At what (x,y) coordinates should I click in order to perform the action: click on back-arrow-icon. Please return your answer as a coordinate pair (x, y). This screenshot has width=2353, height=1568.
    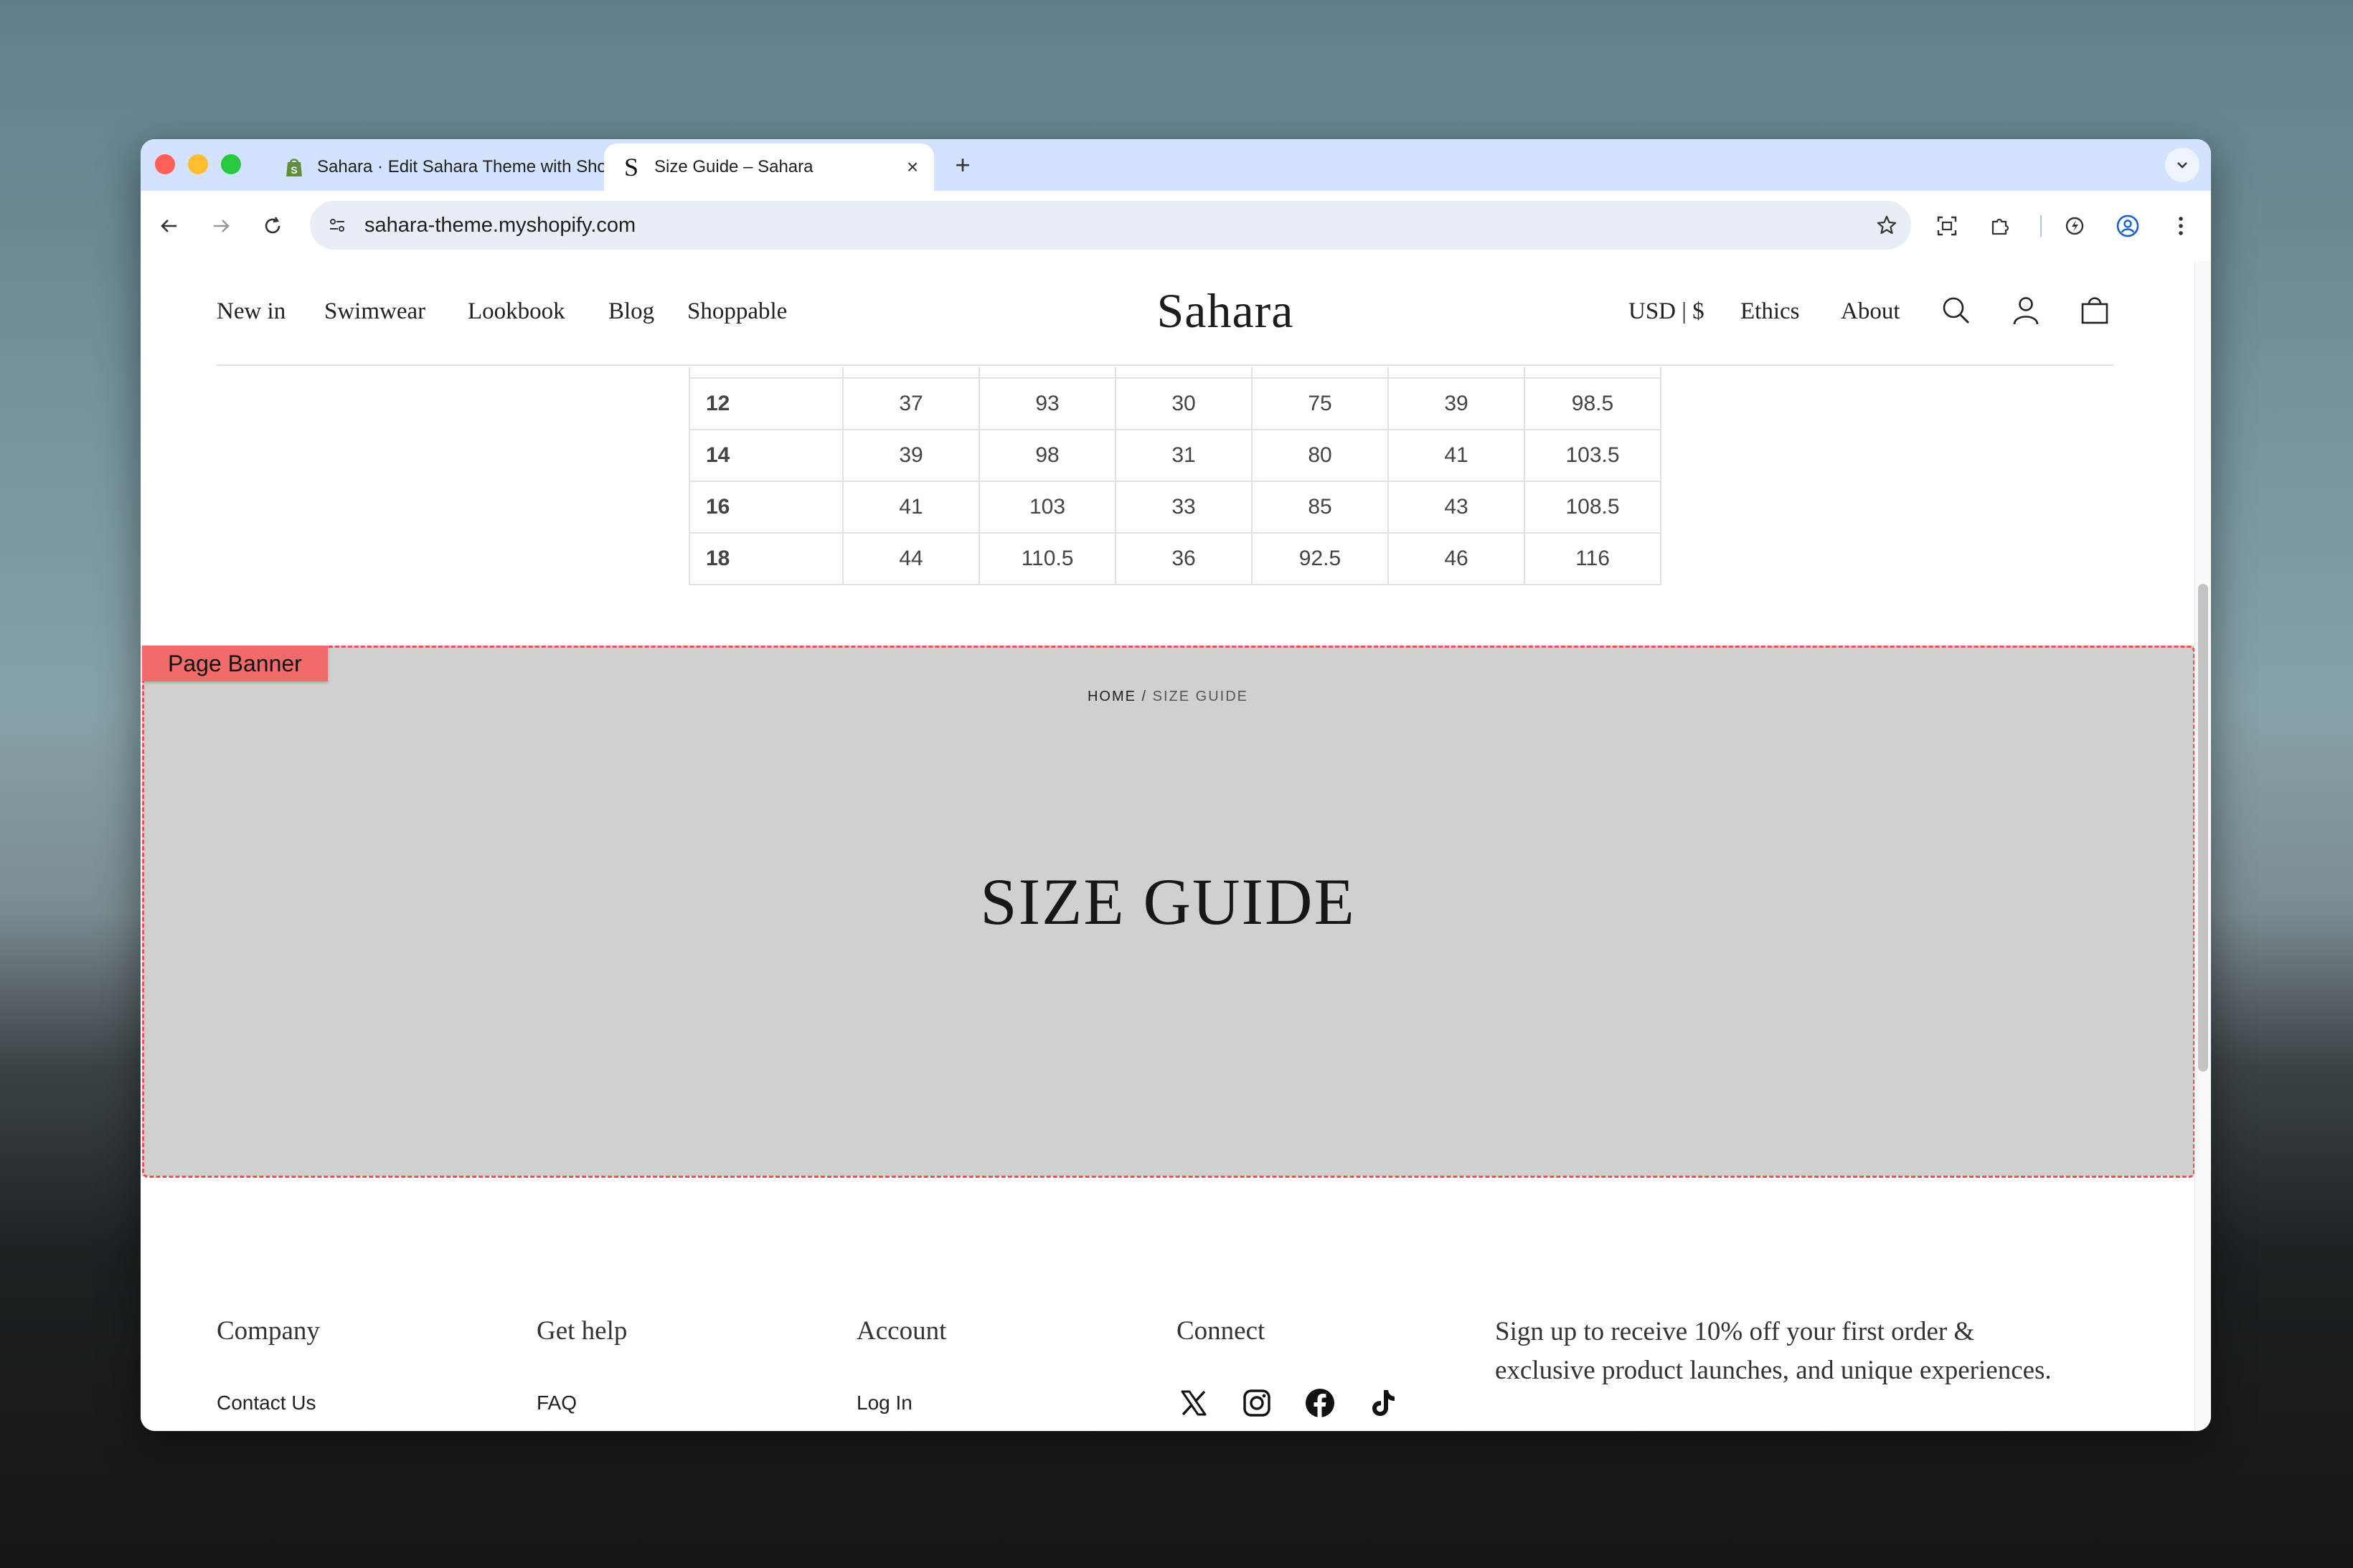
    Looking at the image, I should click on (170, 226).